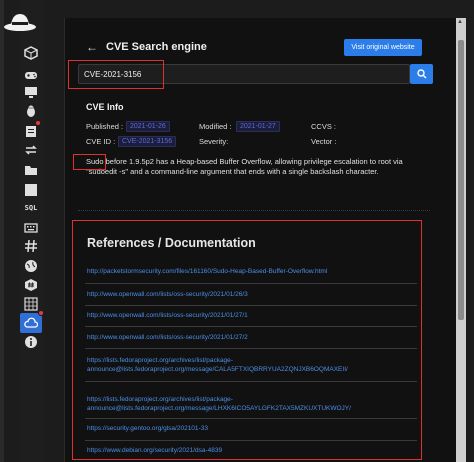  Describe the element at coordinates (92, 47) in the screenshot. I see `back-arrow-icon: ←` at that location.